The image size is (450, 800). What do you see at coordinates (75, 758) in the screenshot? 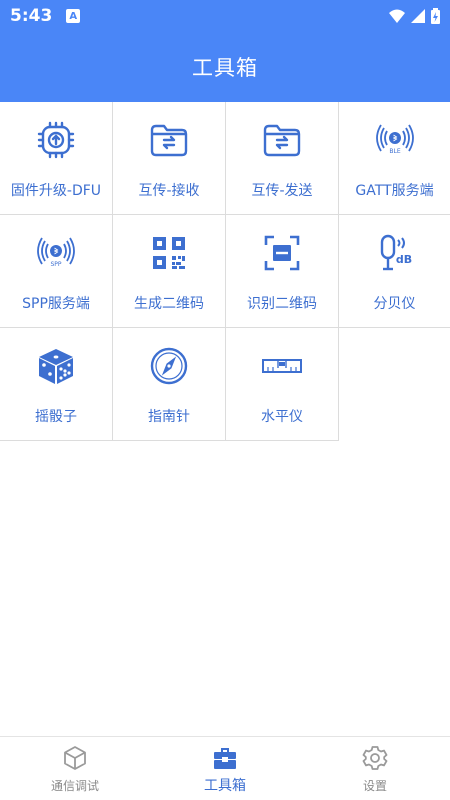
I see `cube-icon` at bounding box center [75, 758].